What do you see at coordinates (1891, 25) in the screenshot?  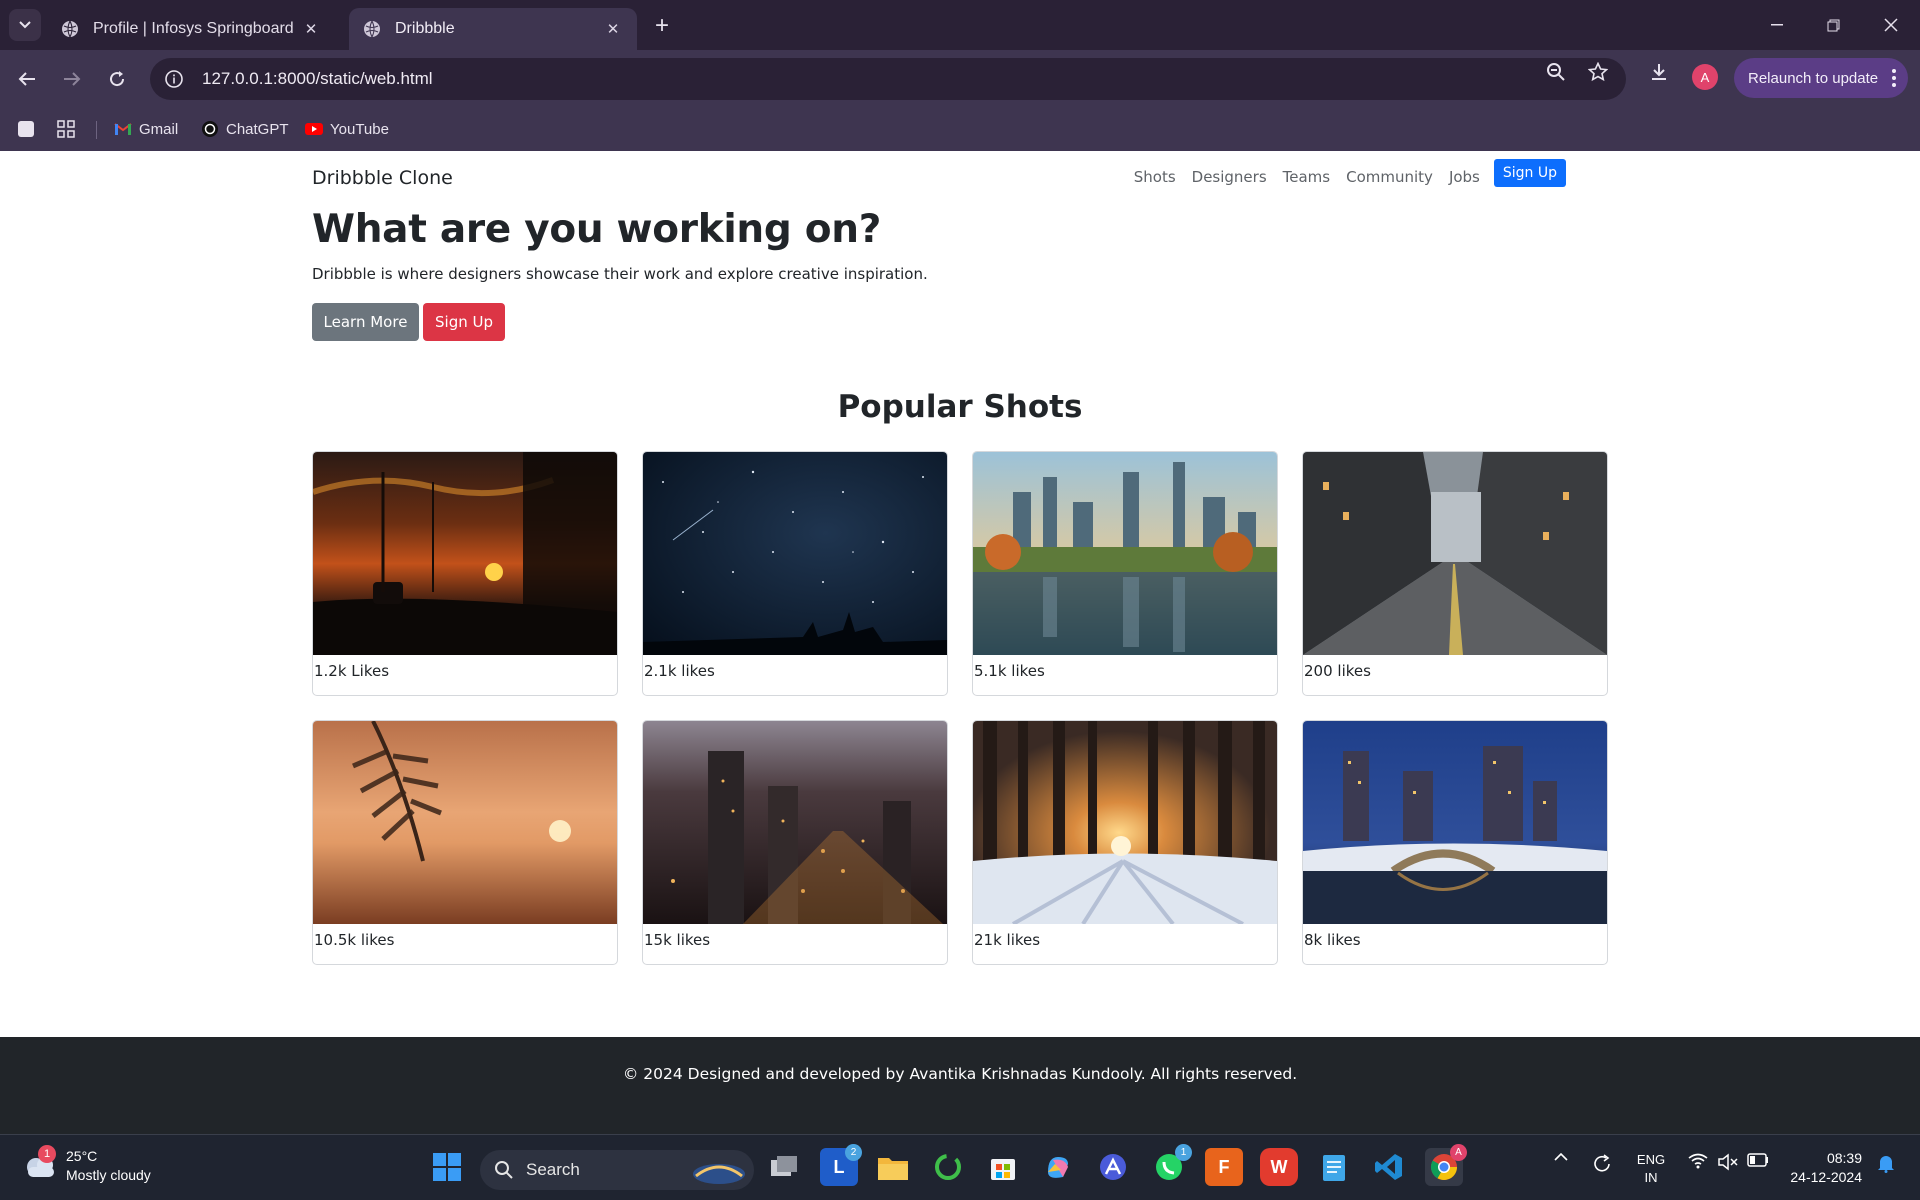 I see `close-window-button` at bounding box center [1891, 25].